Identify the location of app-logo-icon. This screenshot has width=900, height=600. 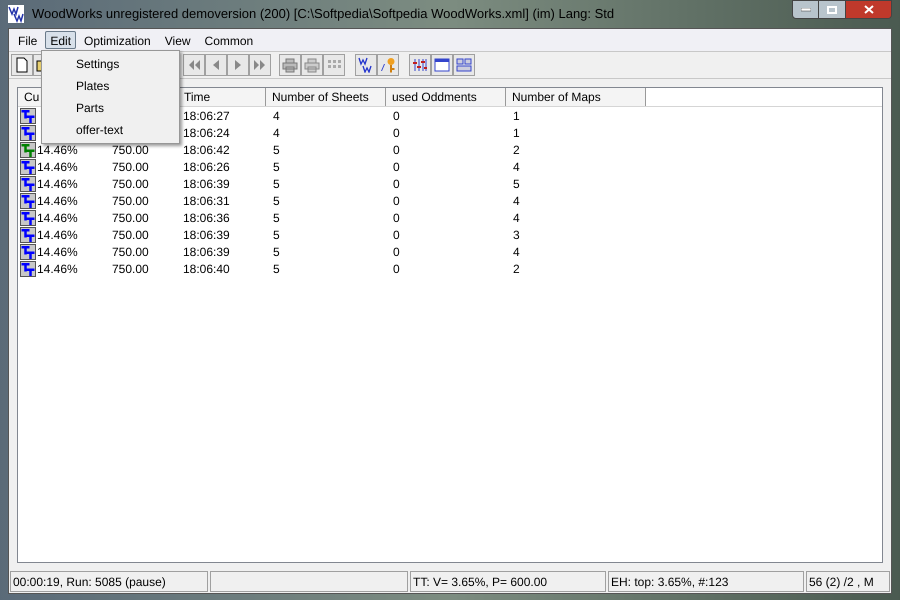
(16, 14).